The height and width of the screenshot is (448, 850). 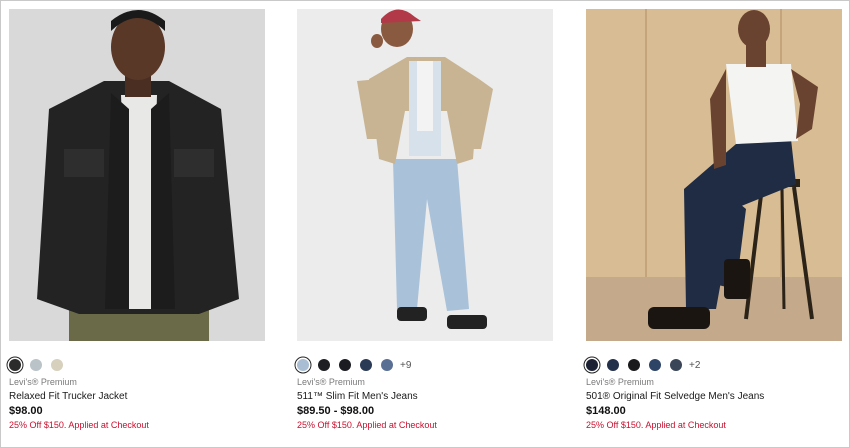 What do you see at coordinates (675, 396) in the screenshot?
I see `product-name: 501® Original Fit Selvedge Men's Jeans` at bounding box center [675, 396].